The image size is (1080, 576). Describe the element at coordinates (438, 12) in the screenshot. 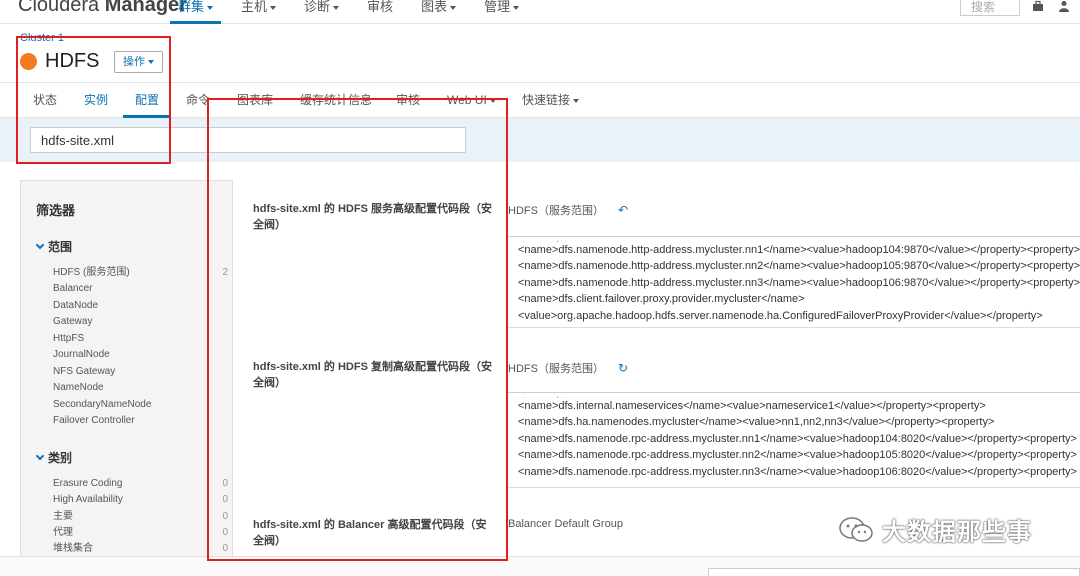

I see `nav-item-charts: 图表` at that location.